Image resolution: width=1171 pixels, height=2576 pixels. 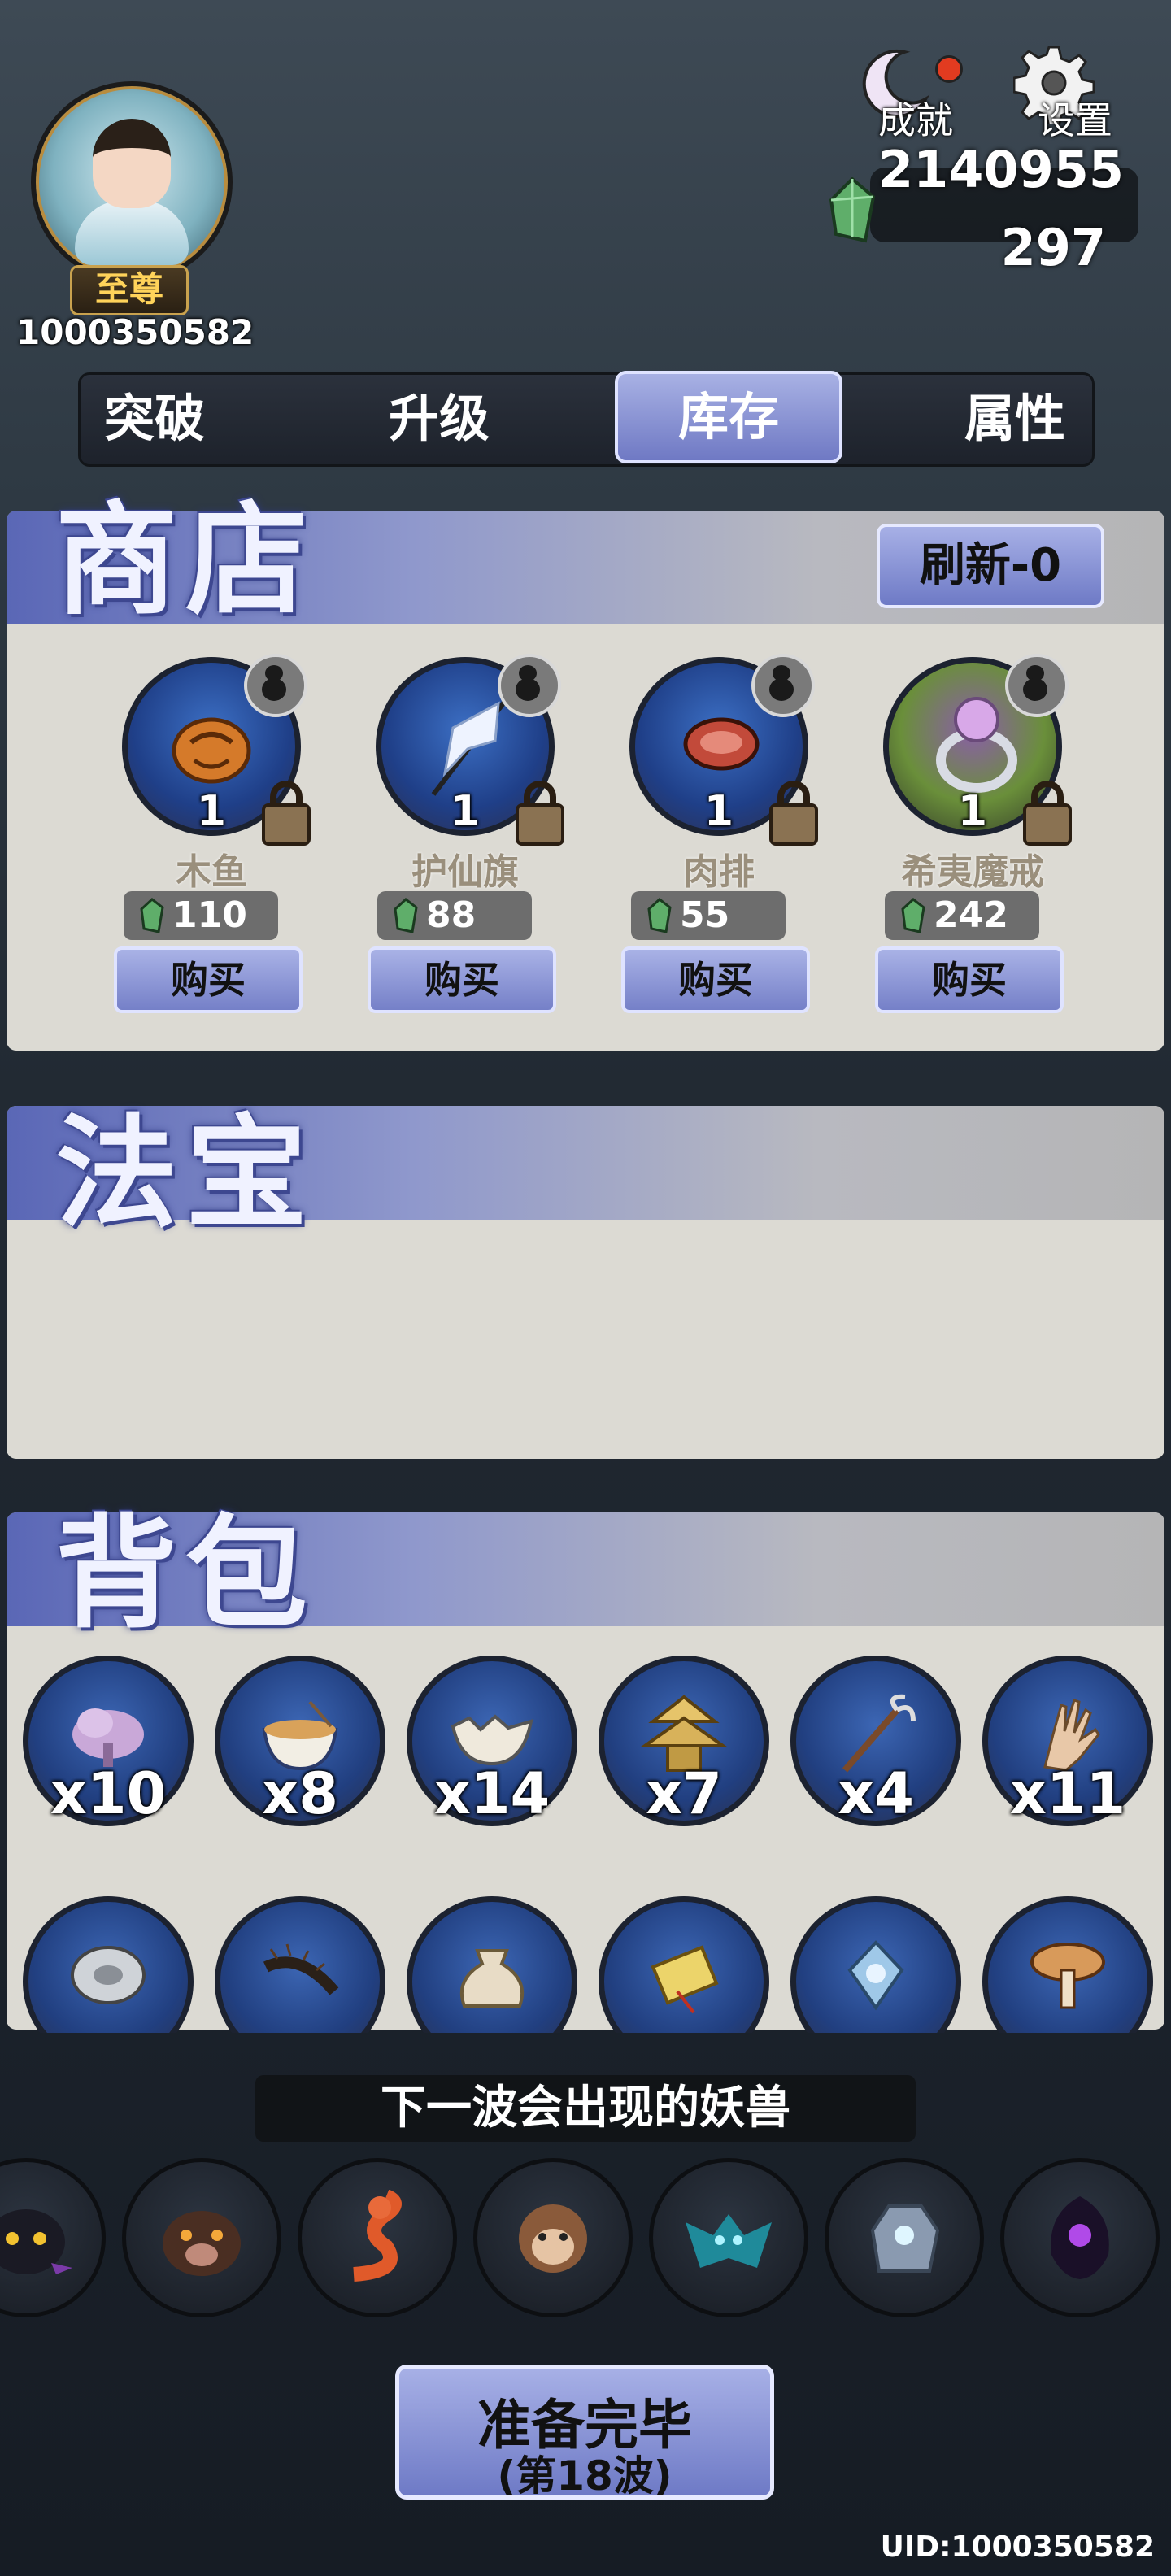 I want to click on uid-label: UID:1000350582, so click(x=1017, y=2547).